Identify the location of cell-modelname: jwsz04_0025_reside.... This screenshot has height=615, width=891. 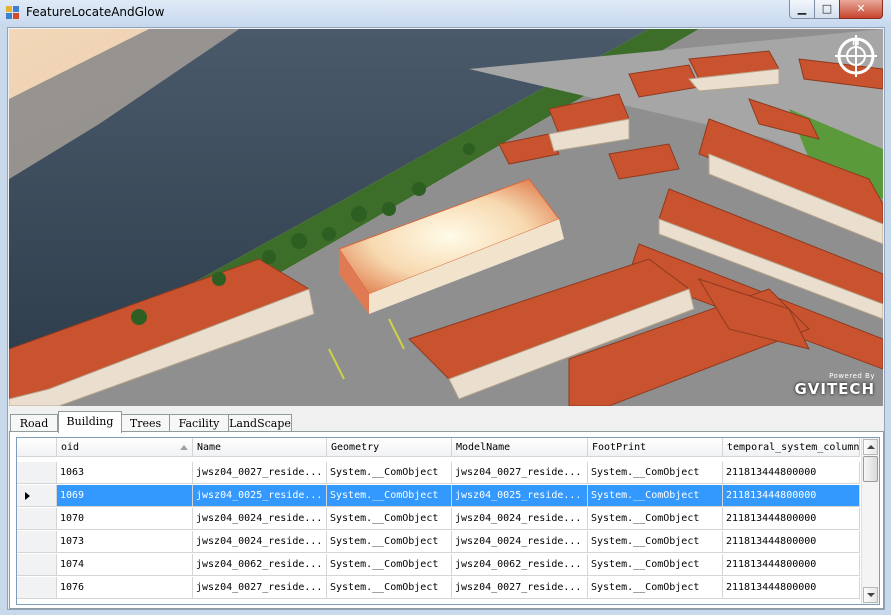
(520, 496).